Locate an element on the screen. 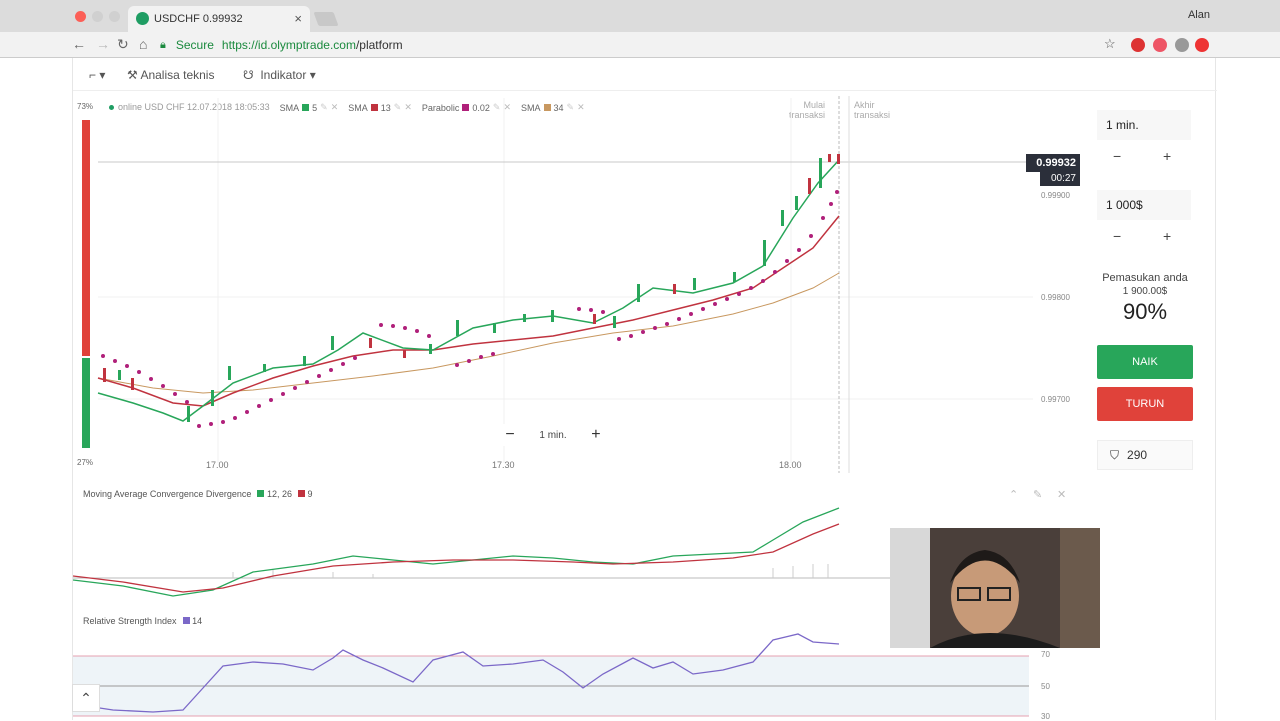 Image resolution: width=1280 pixels, height=721 pixels. profile-name: Alan is located at coordinates (1199, 15).